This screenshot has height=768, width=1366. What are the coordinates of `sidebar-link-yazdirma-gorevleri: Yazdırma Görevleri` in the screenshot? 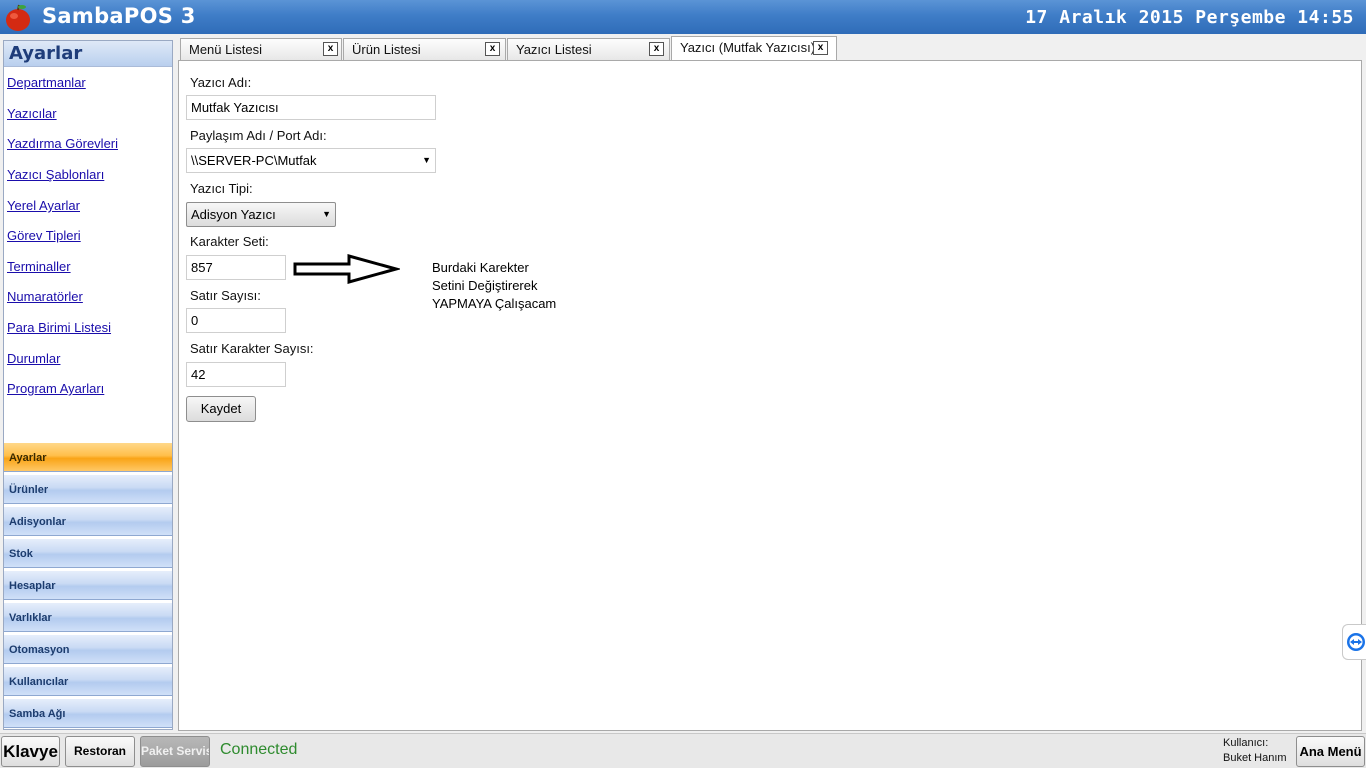 It's located at (62, 143).